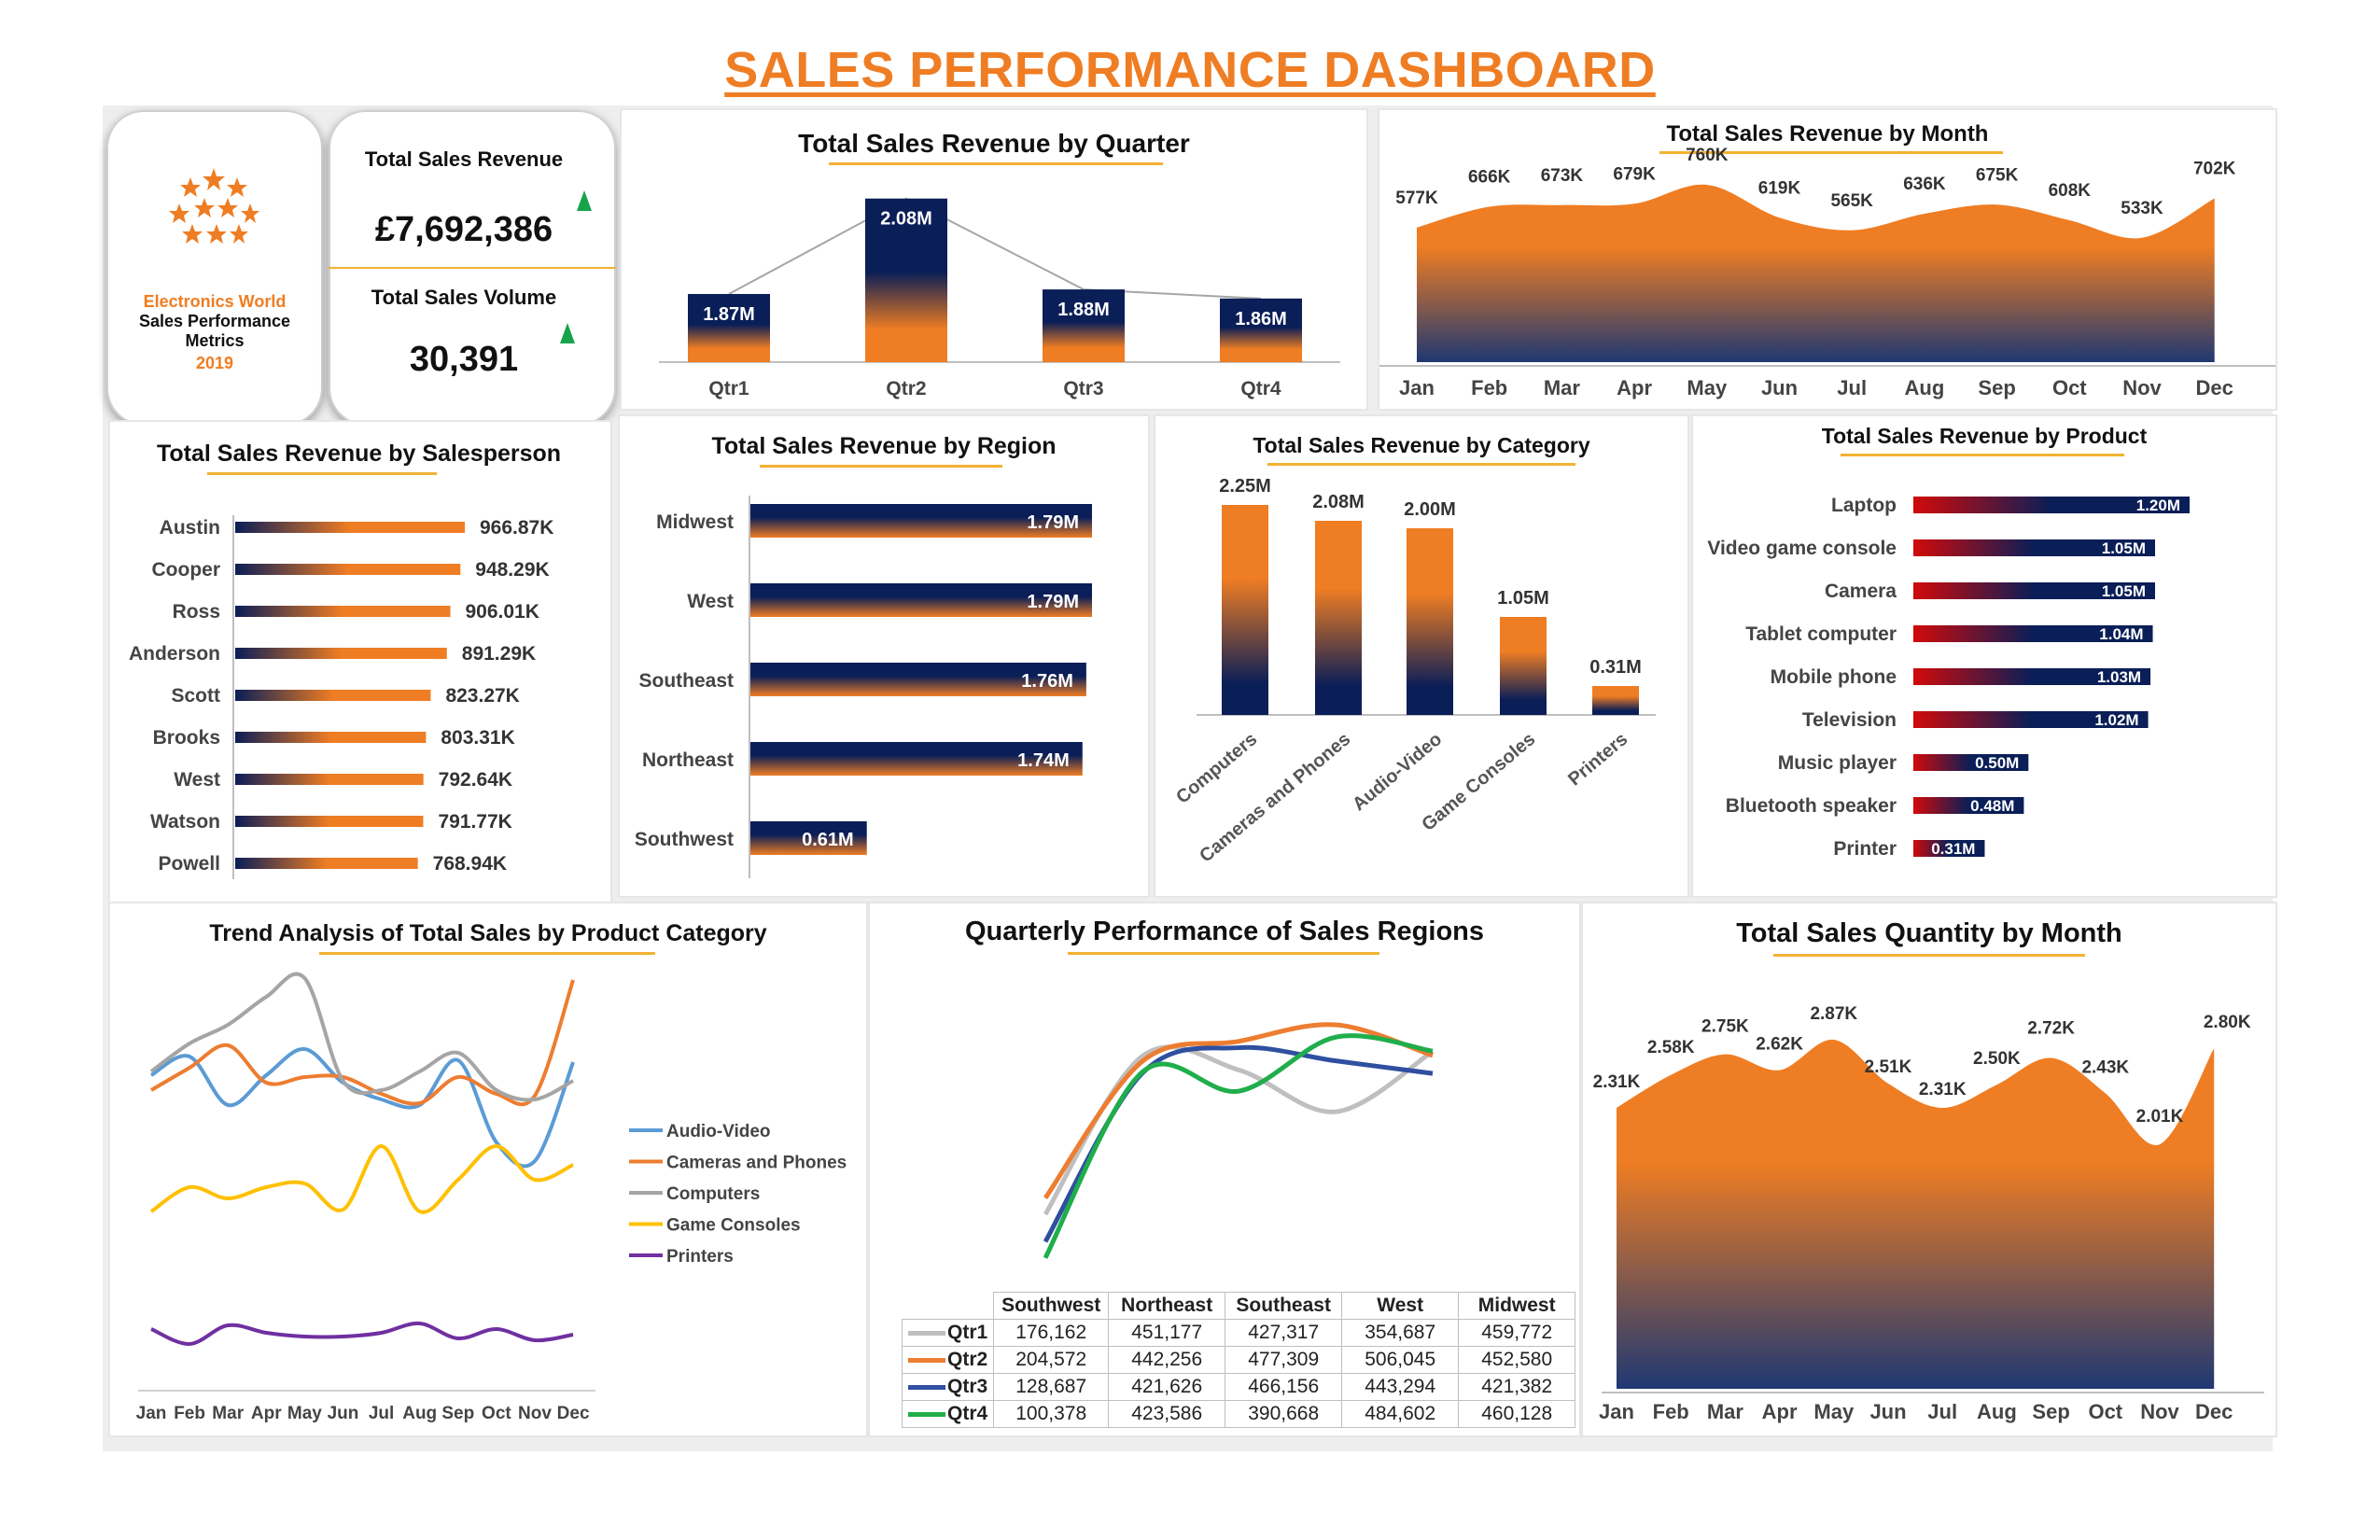 This screenshot has height=1540, width=2380. What do you see at coordinates (350, 527) in the screenshot?
I see `bar-Austin` at bounding box center [350, 527].